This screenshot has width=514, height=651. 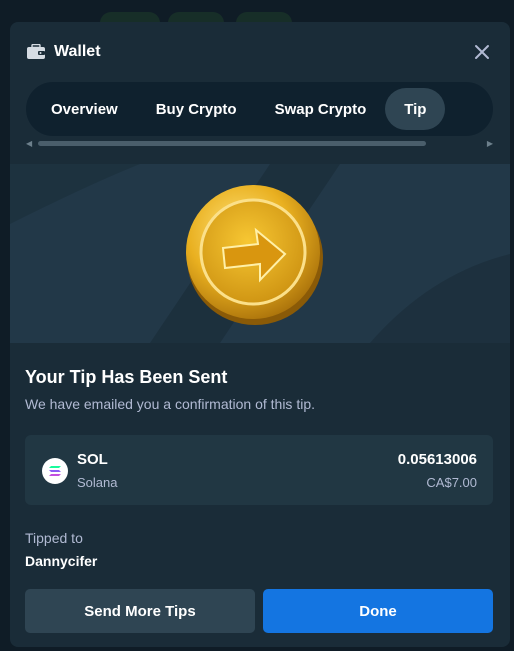 I want to click on confirmation-title: Your Tip Has Been Sent, so click(x=126, y=377).